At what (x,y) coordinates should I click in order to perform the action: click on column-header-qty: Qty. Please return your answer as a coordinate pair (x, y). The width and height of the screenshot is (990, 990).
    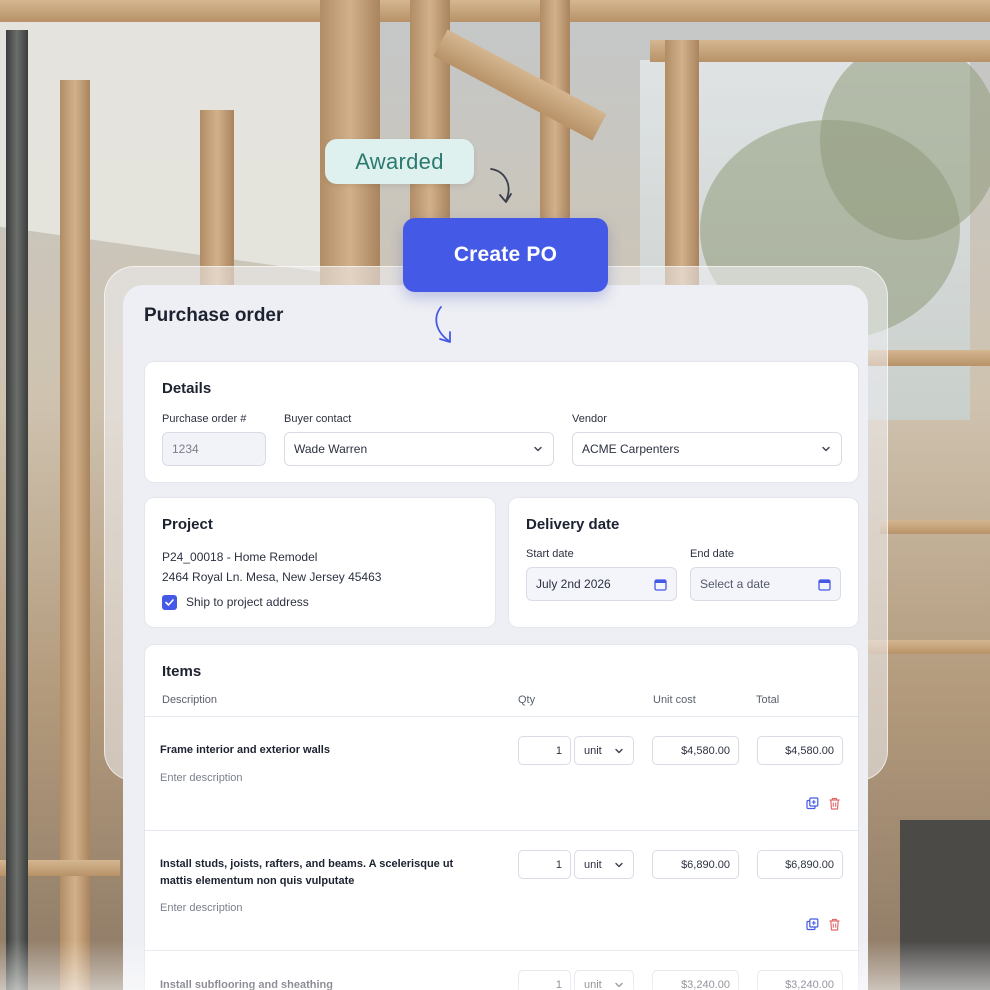
    Looking at the image, I should click on (527, 700).